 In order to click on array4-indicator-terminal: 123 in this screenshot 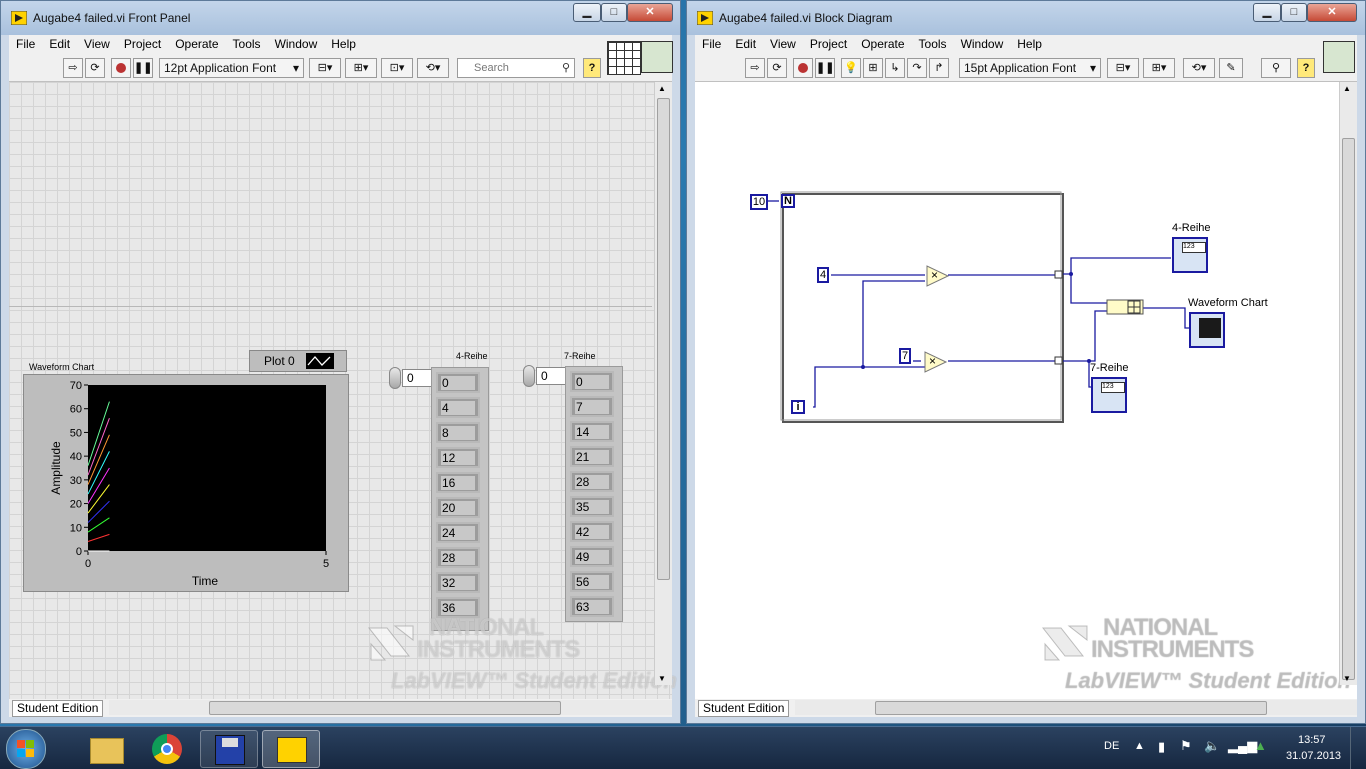, I will do `click(1190, 255)`.